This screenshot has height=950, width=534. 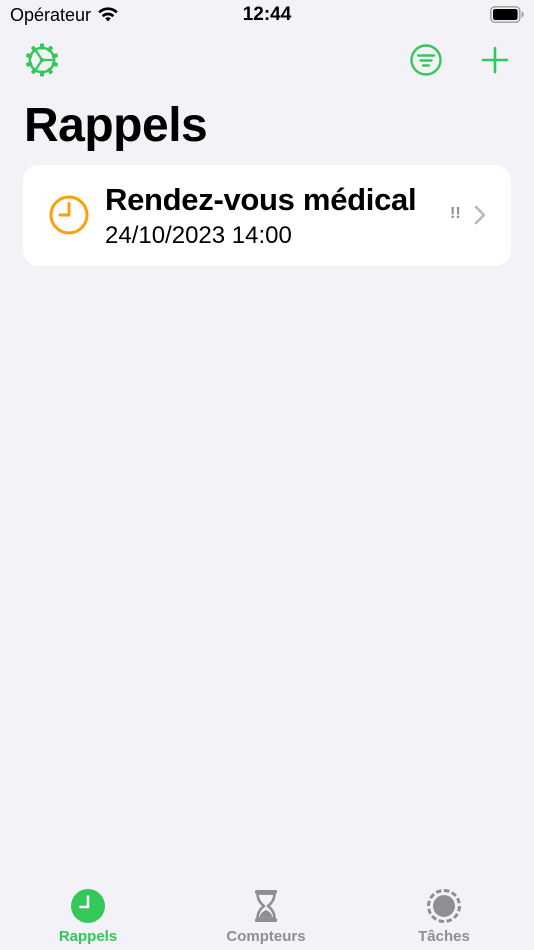 I want to click on reminder-title: Rendez-vous médical, so click(x=261, y=199).